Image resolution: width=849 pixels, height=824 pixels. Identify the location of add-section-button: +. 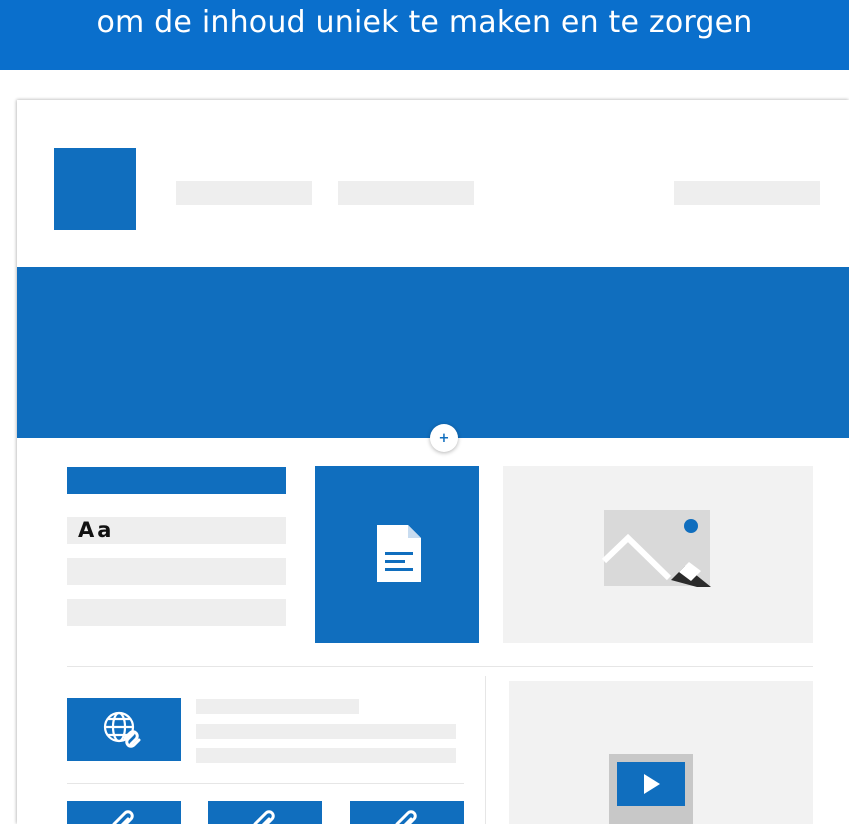
(444, 438).